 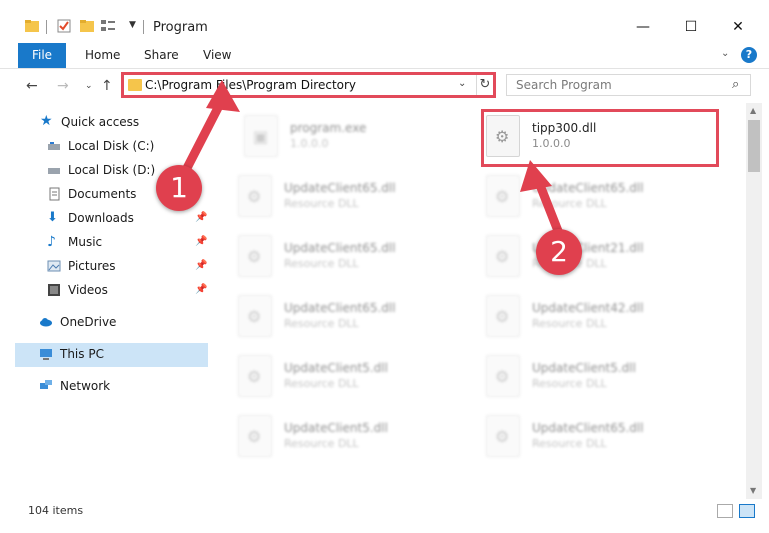 I want to click on close-button: ✕, so click(x=738, y=27).